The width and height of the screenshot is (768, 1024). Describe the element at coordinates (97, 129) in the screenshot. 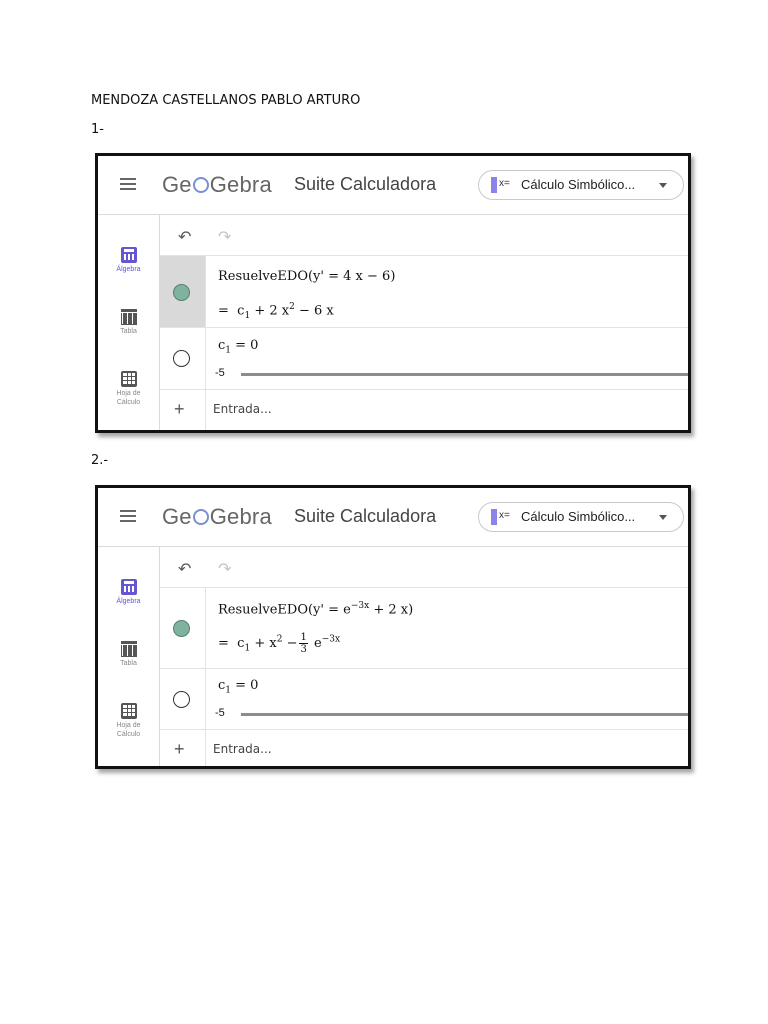

I see `exercise-label-1: 1-` at that location.